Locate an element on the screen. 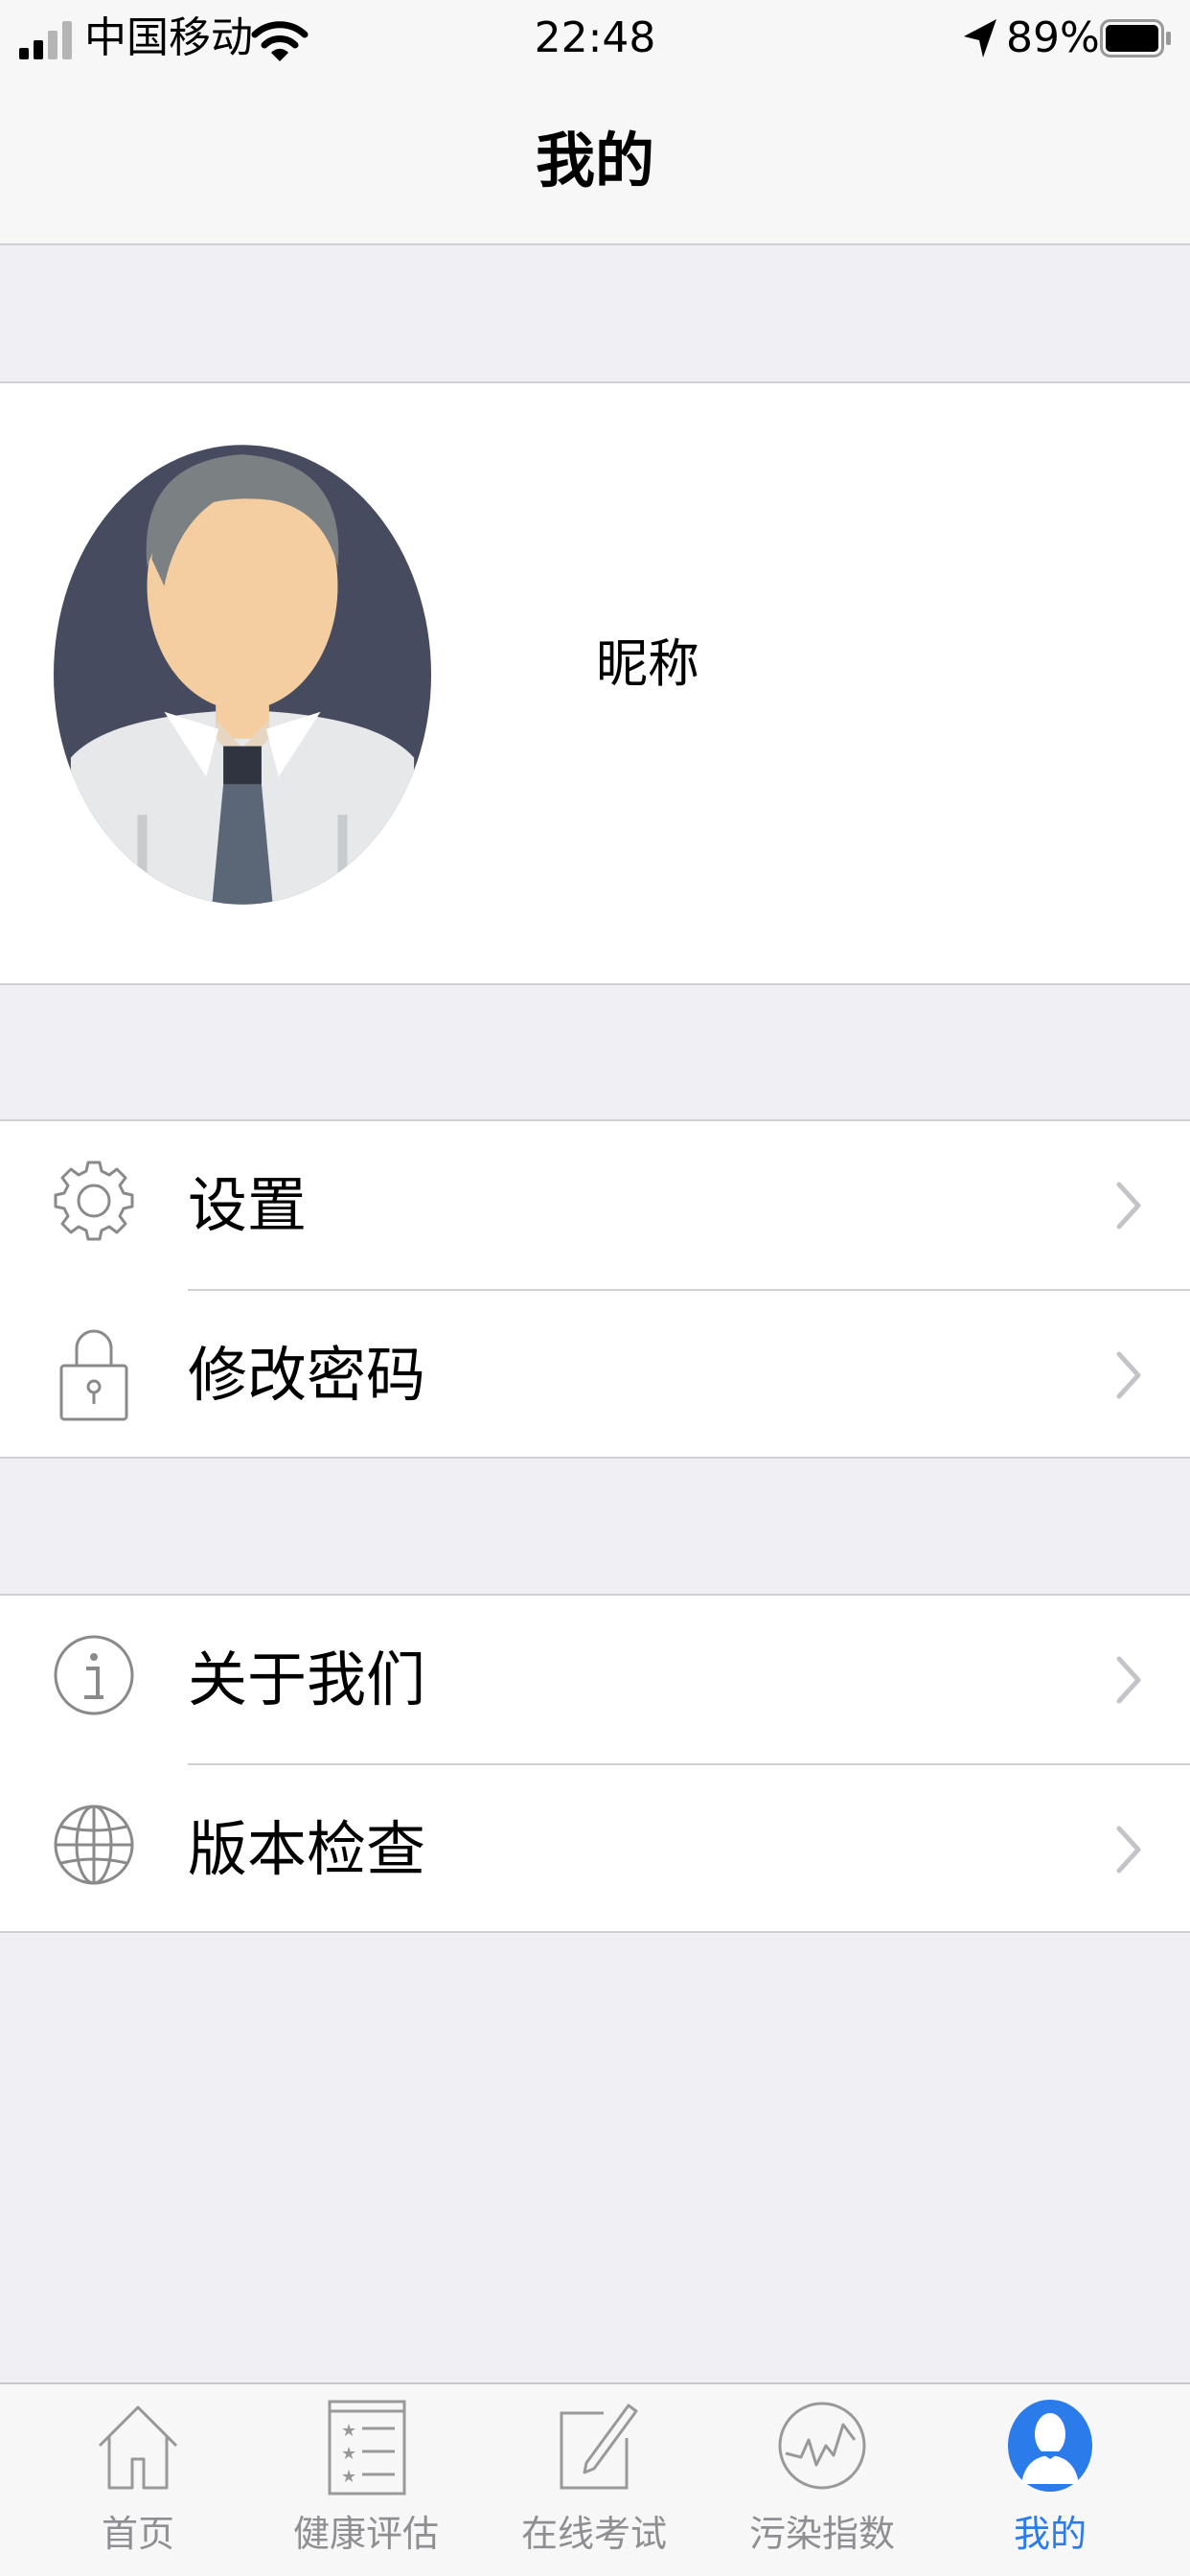  tab-online-exam: 在线考试 is located at coordinates (594, 2480).